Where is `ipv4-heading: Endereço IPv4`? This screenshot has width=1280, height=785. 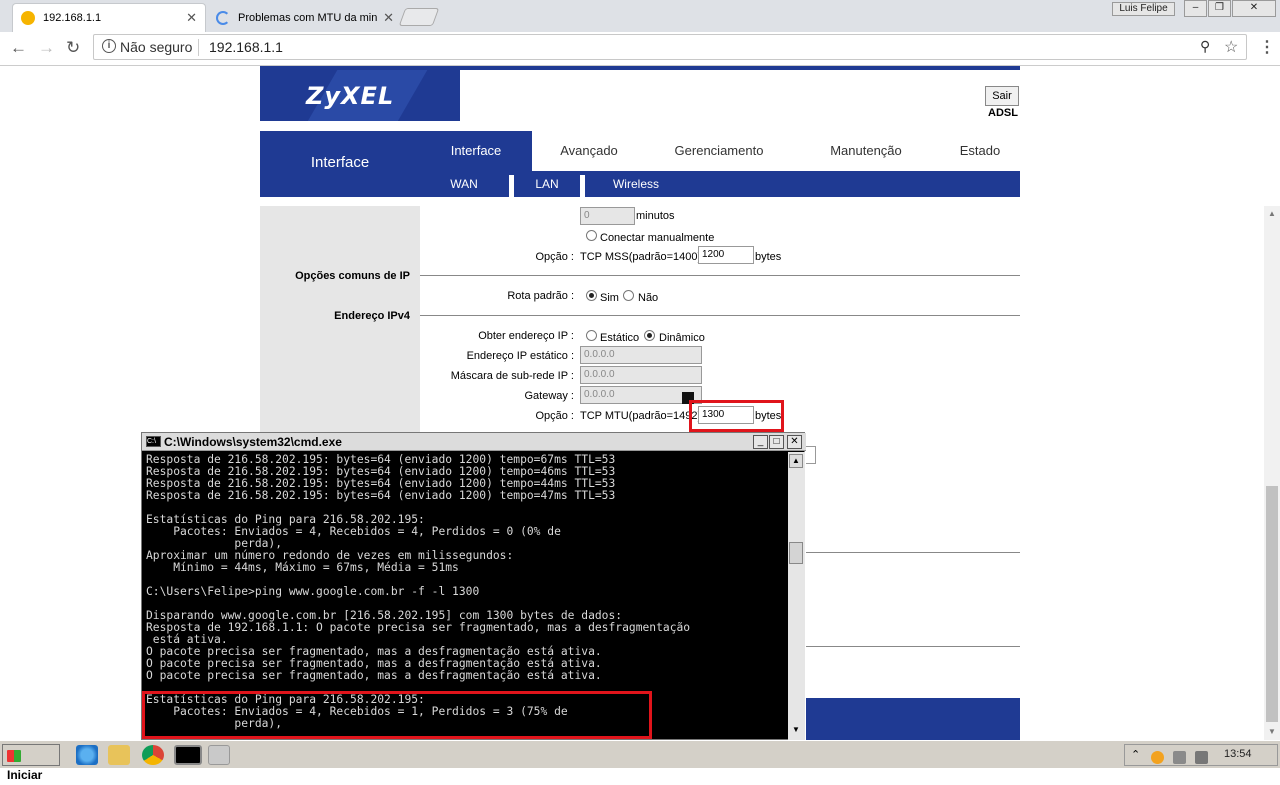 ipv4-heading: Endereço IPv4 is located at coordinates (372, 316).